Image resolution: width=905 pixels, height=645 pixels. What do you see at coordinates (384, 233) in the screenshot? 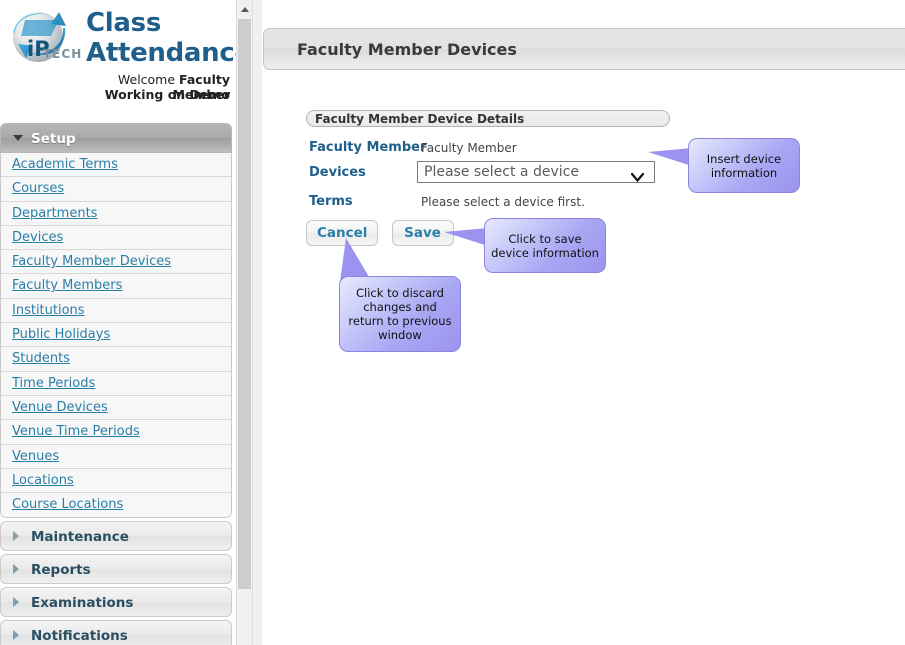
I see `form-button-row: Cancel Save` at bounding box center [384, 233].